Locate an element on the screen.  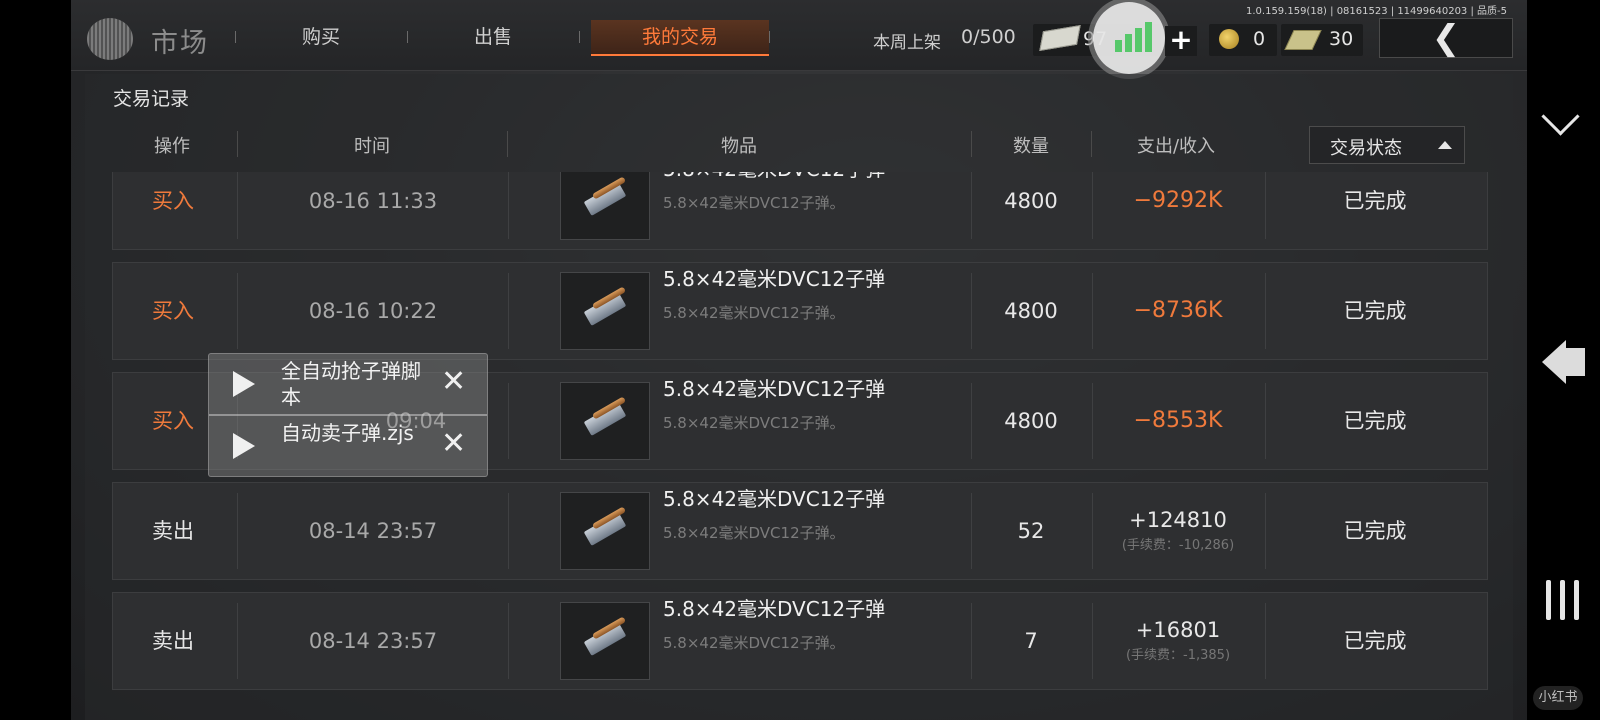
left-black-bar is located at coordinates (35, 360).